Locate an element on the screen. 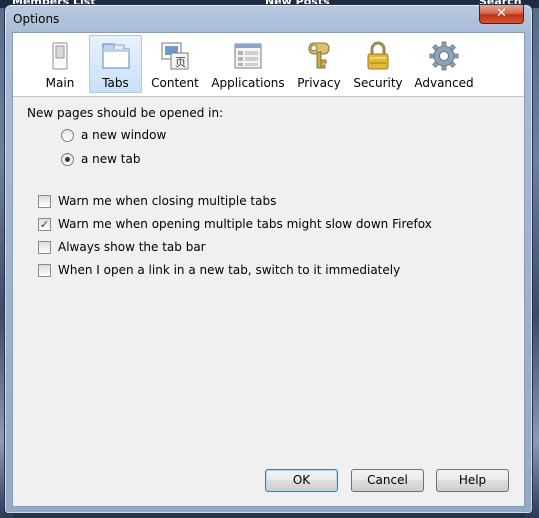  tabs-icon is located at coordinates (116, 56).